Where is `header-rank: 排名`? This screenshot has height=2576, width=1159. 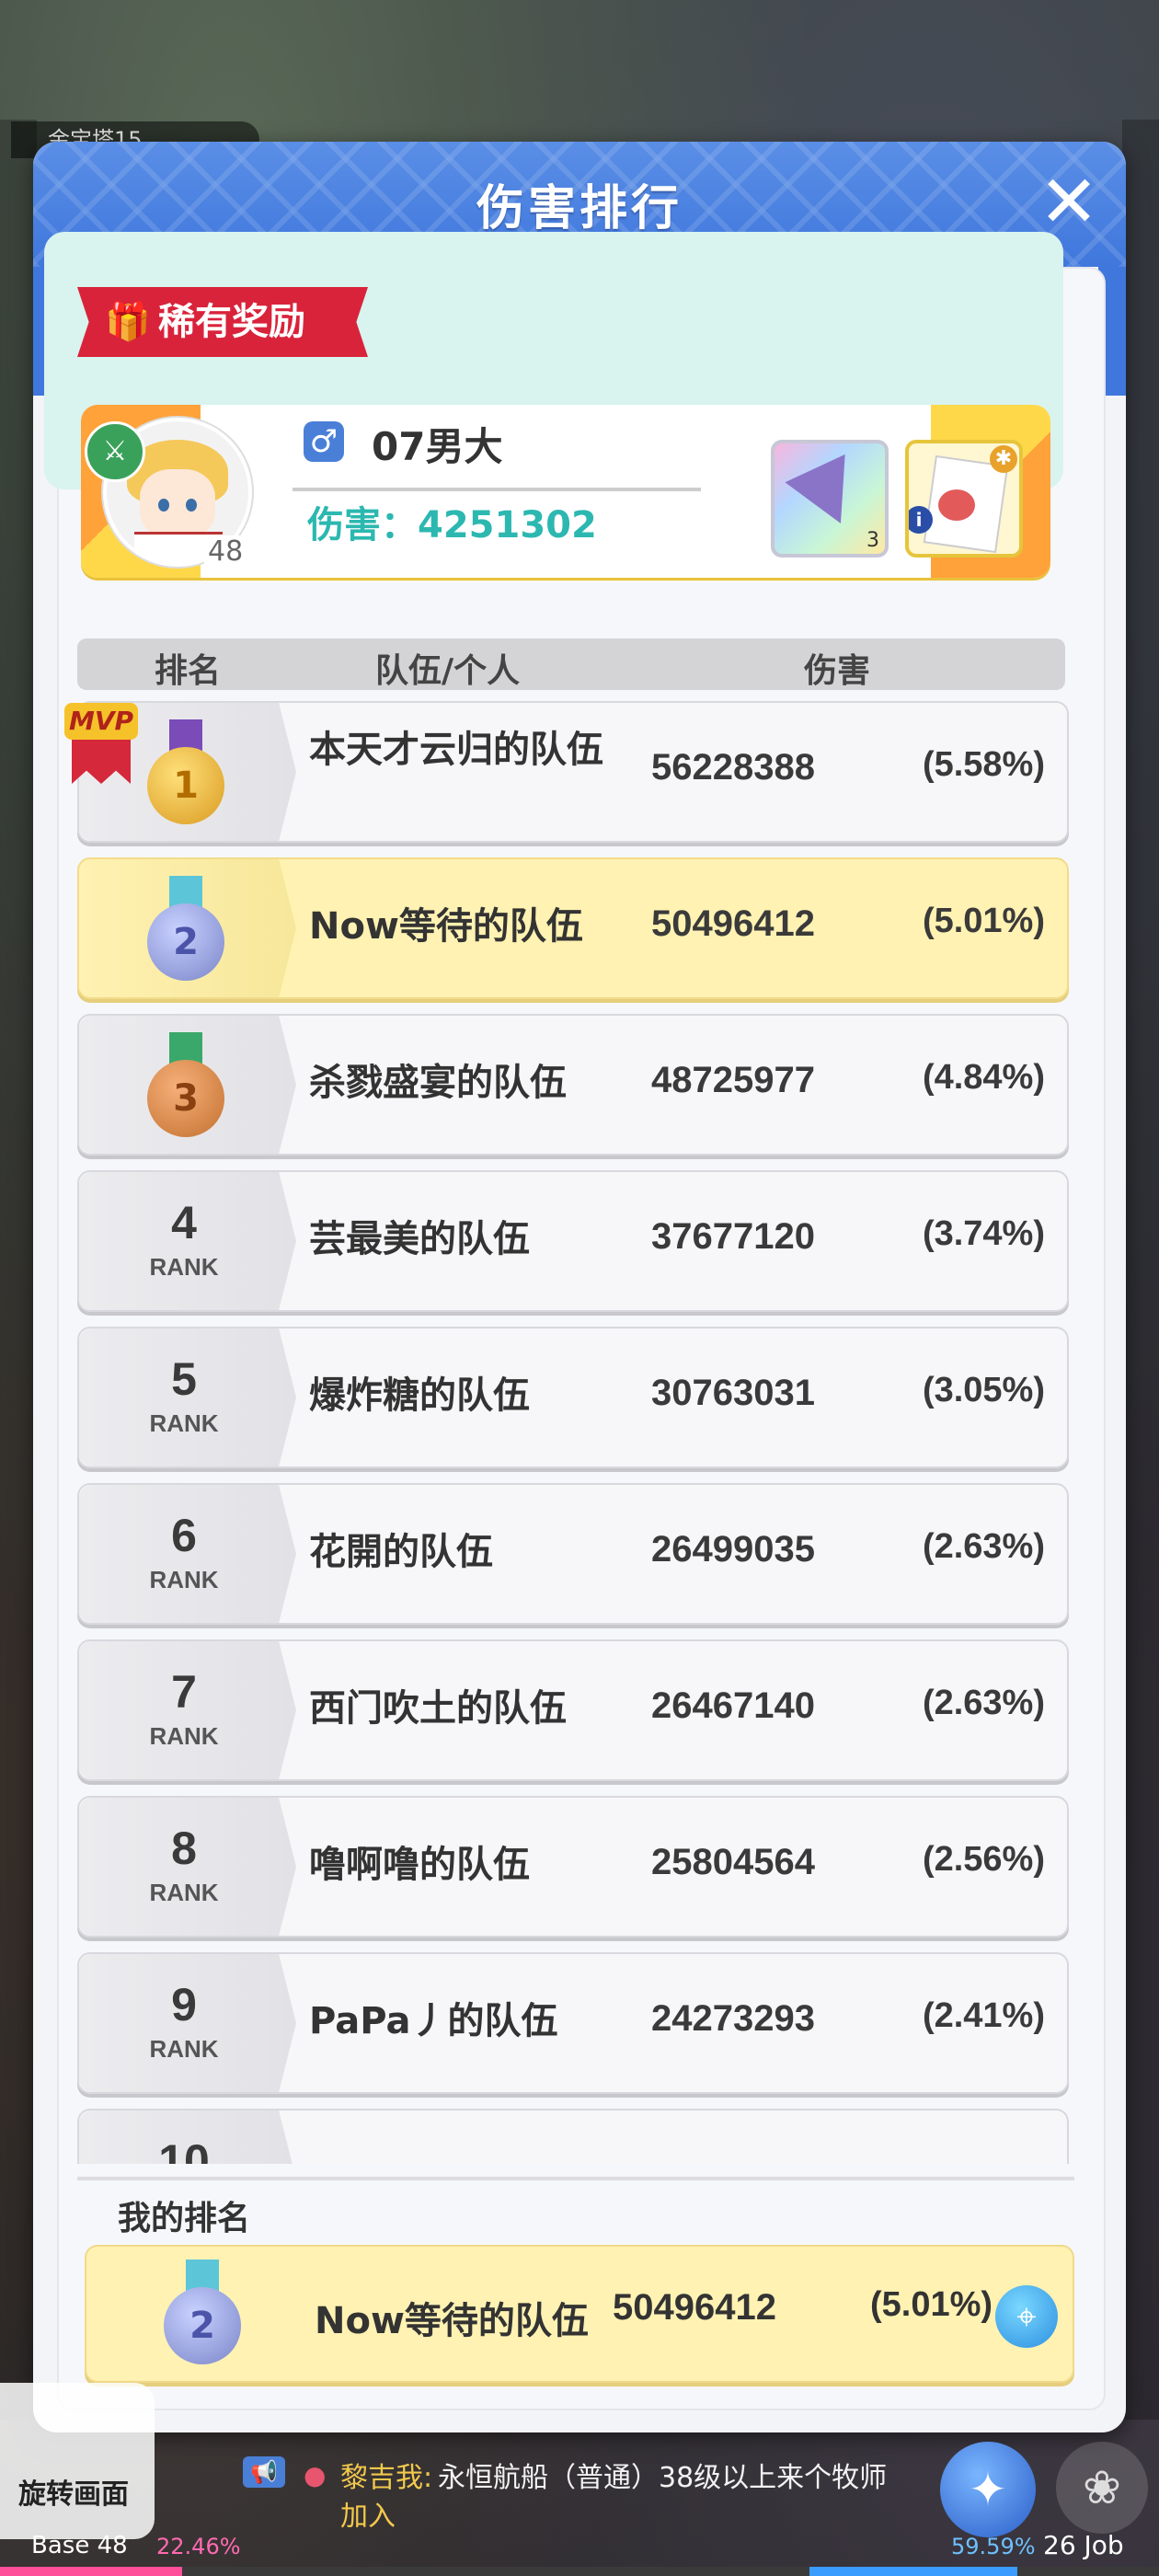 header-rank: 排名 is located at coordinates (188, 671).